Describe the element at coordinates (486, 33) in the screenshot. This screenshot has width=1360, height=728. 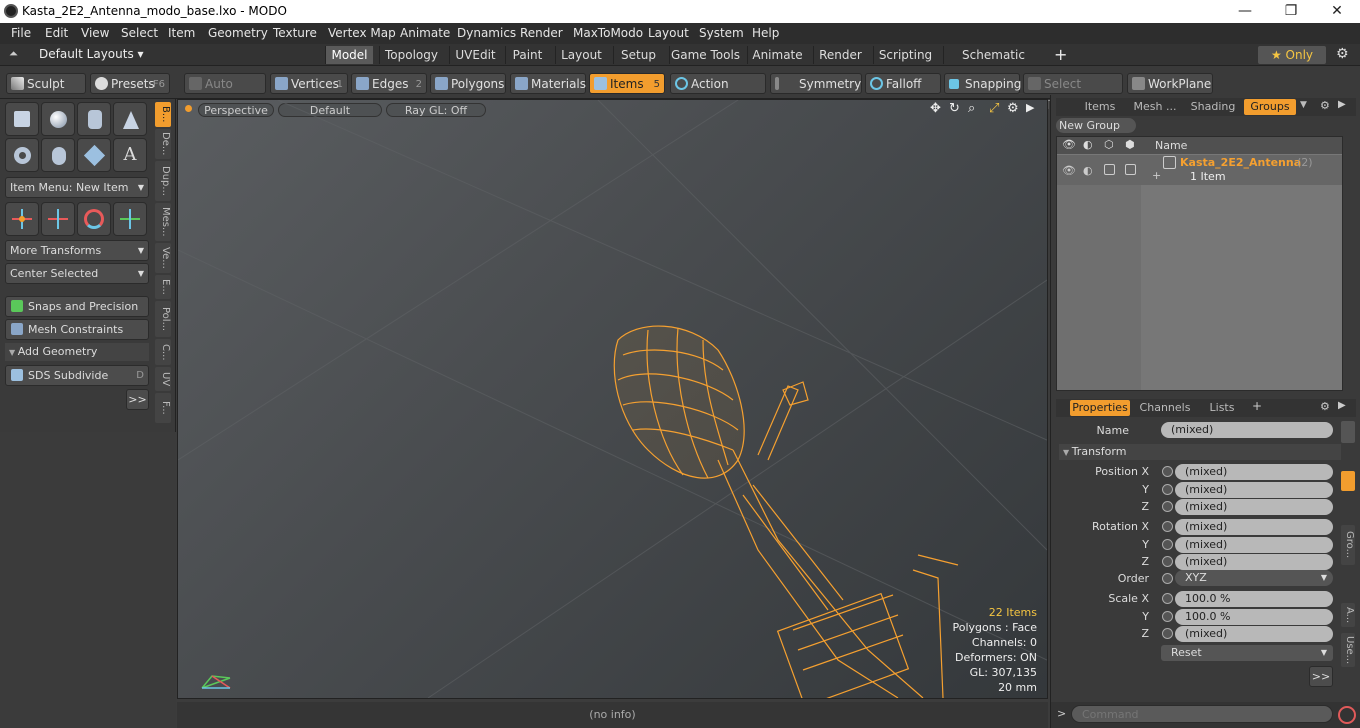
I see `menu-dynamics: Dynamics` at that location.